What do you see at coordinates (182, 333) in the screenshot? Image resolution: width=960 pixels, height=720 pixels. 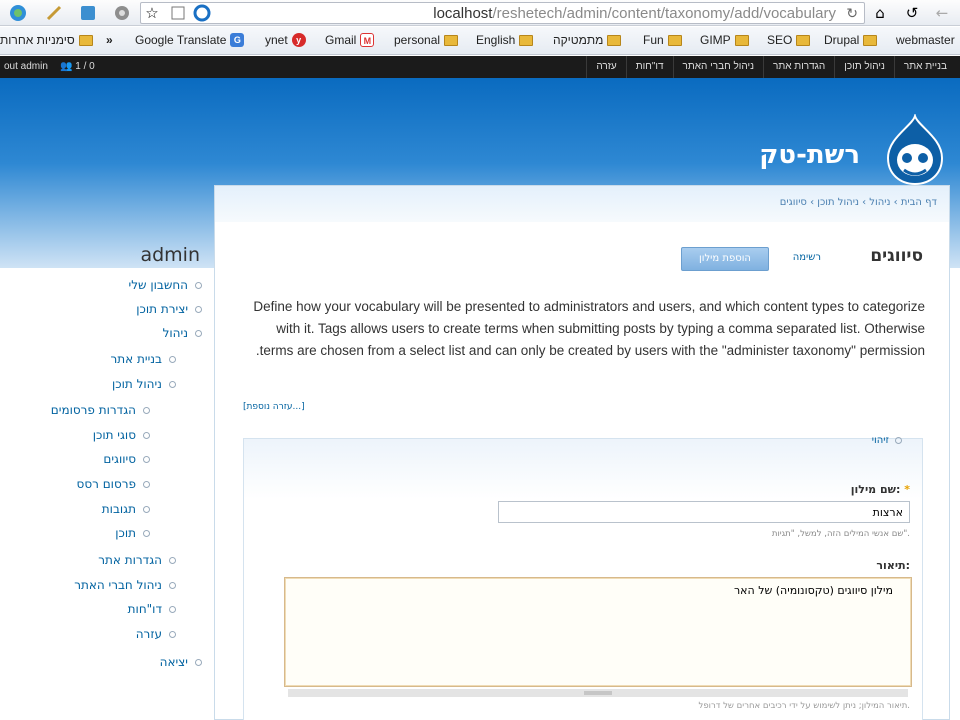 I see `sidebar-item-administer: ניהול` at bounding box center [182, 333].